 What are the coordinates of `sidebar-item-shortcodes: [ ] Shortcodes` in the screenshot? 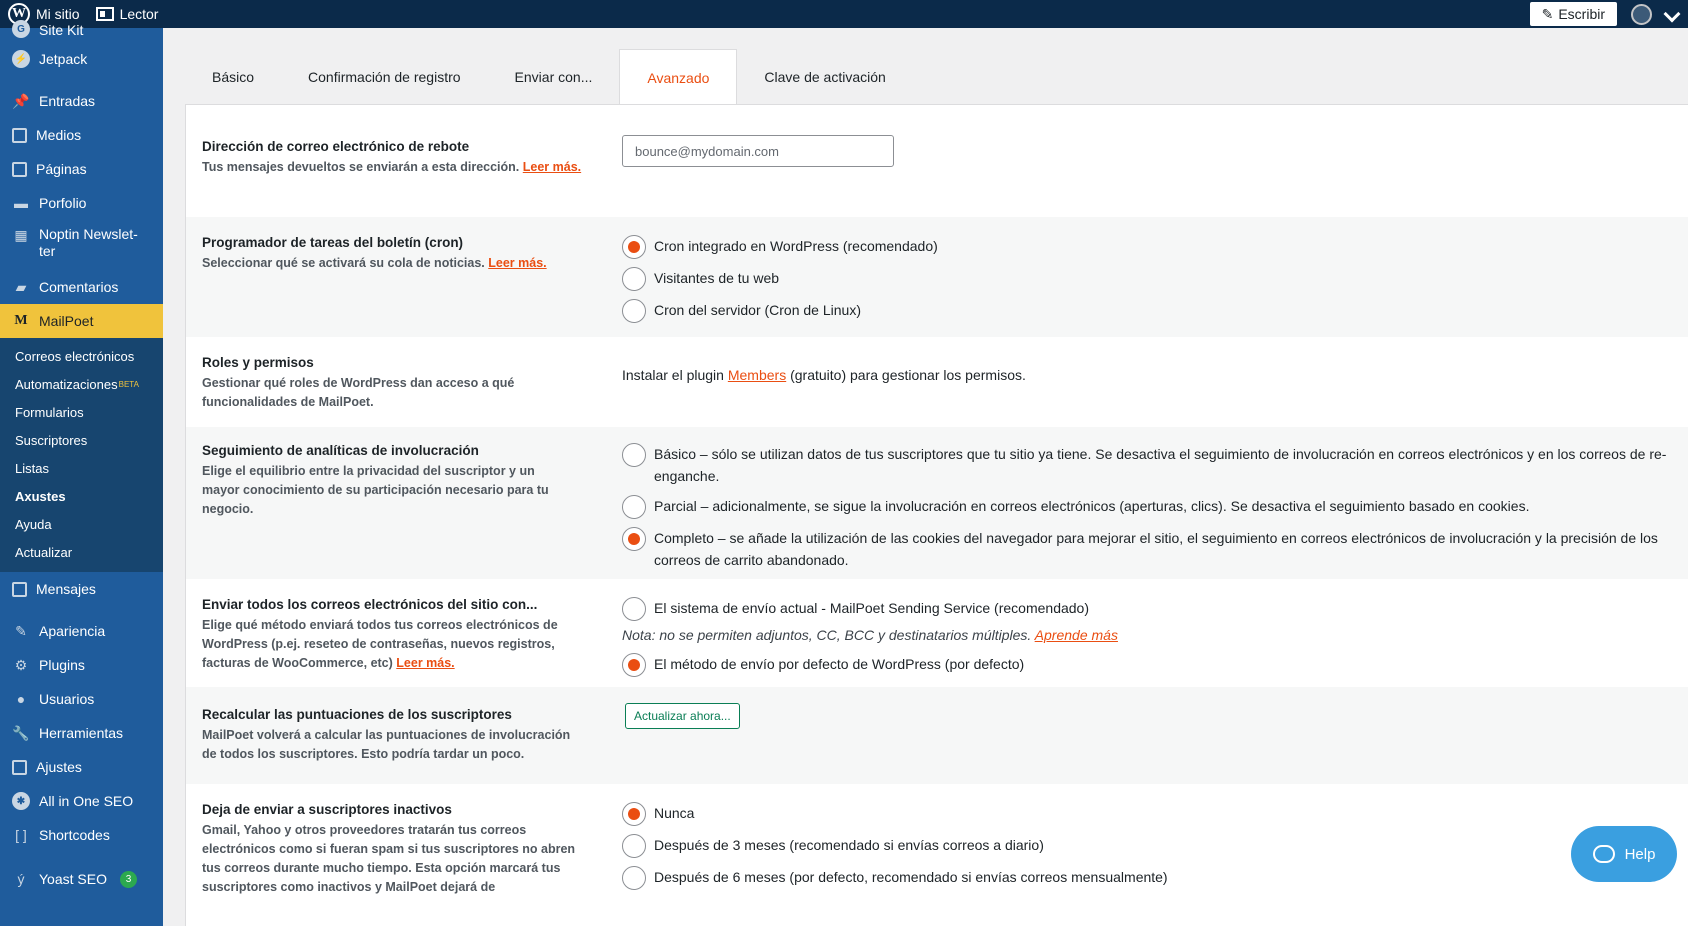 It's located at (81, 835).